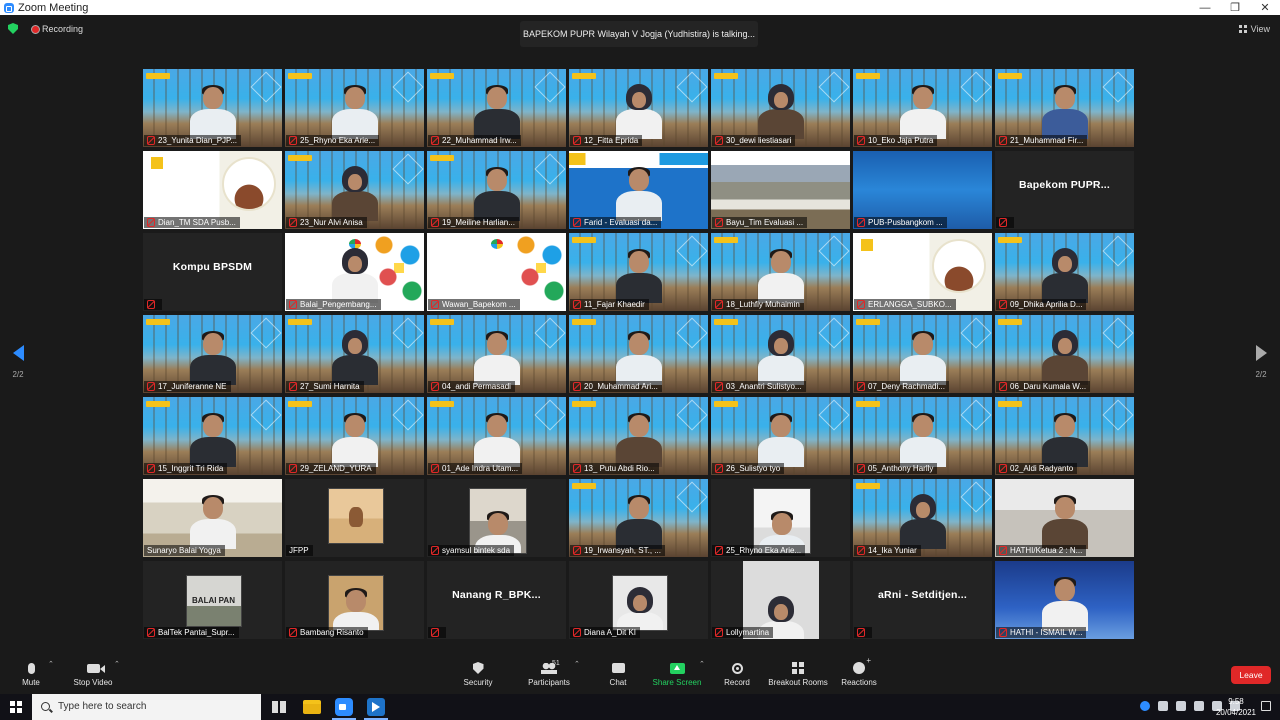 The image size is (1280, 720). I want to click on participant-tile: Sunaryo Balai Yogya, so click(212, 518).